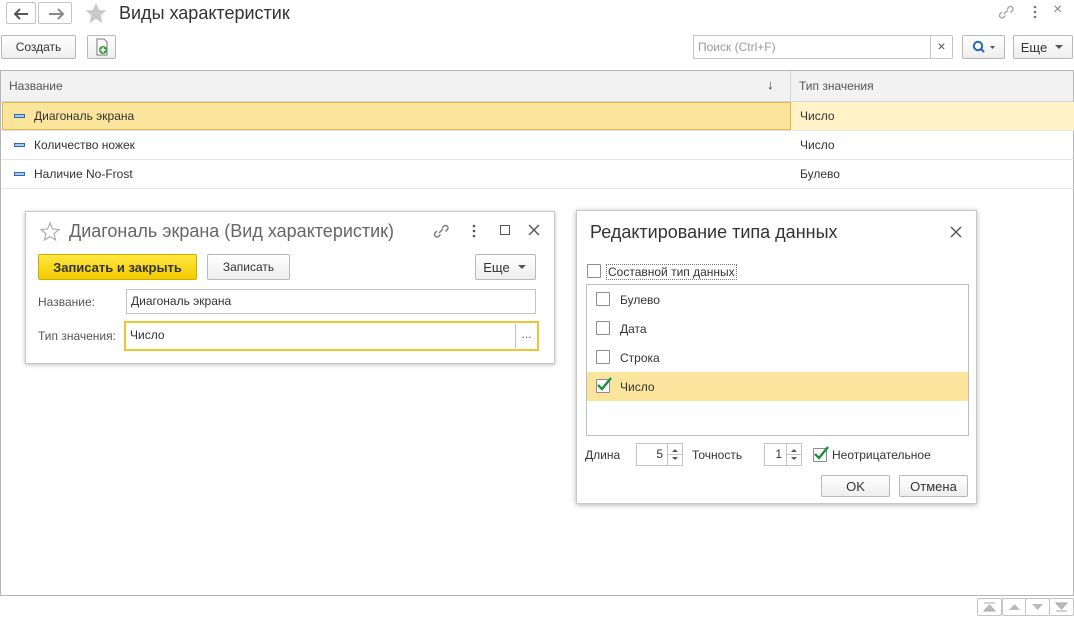 The height and width of the screenshot is (618, 1074). What do you see at coordinates (594, 271) in the screenshot?
I see `composite-type-checkbox` at bounding box center [594, 271].